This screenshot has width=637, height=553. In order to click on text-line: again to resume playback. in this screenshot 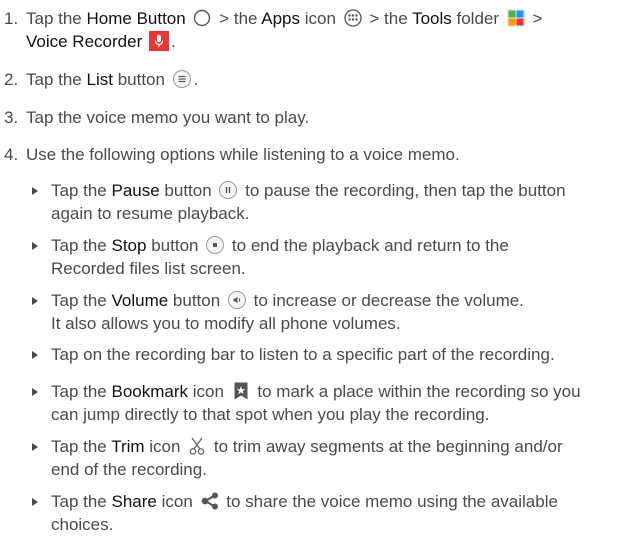, I will do `click(150, 213)`.